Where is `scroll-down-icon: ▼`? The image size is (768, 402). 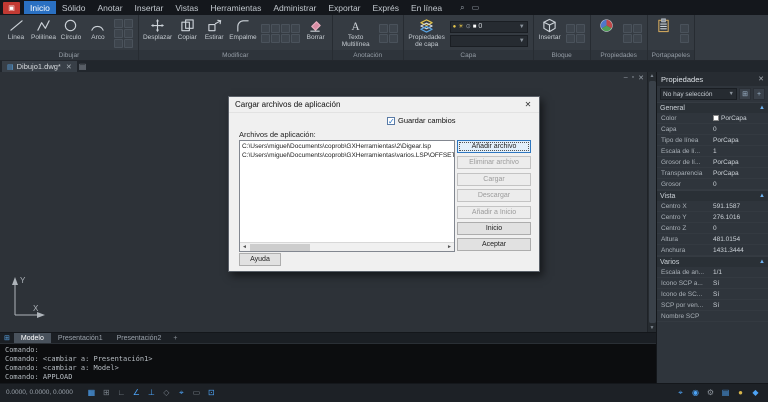 scroll-down-icon: ▼ is located at coordinates (652, 328).